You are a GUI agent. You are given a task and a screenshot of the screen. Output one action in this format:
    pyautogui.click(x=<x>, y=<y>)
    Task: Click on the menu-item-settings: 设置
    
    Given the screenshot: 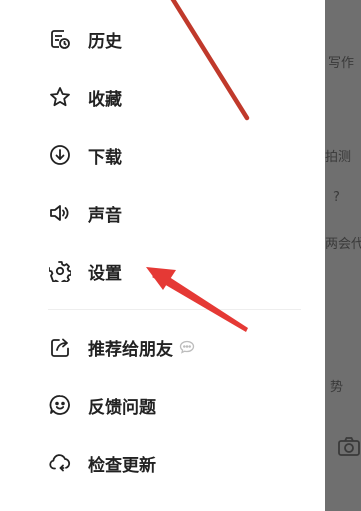 What is the action you would take?
    pyautogui.click(x=178, y=271)
    